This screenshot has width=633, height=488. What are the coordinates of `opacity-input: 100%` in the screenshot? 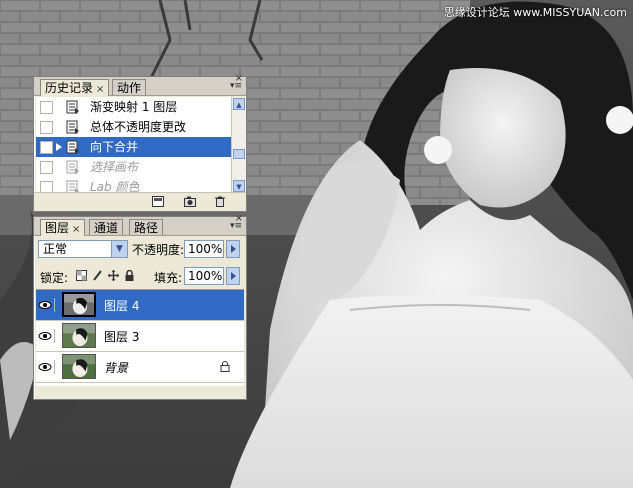 It's located at (204, 249).